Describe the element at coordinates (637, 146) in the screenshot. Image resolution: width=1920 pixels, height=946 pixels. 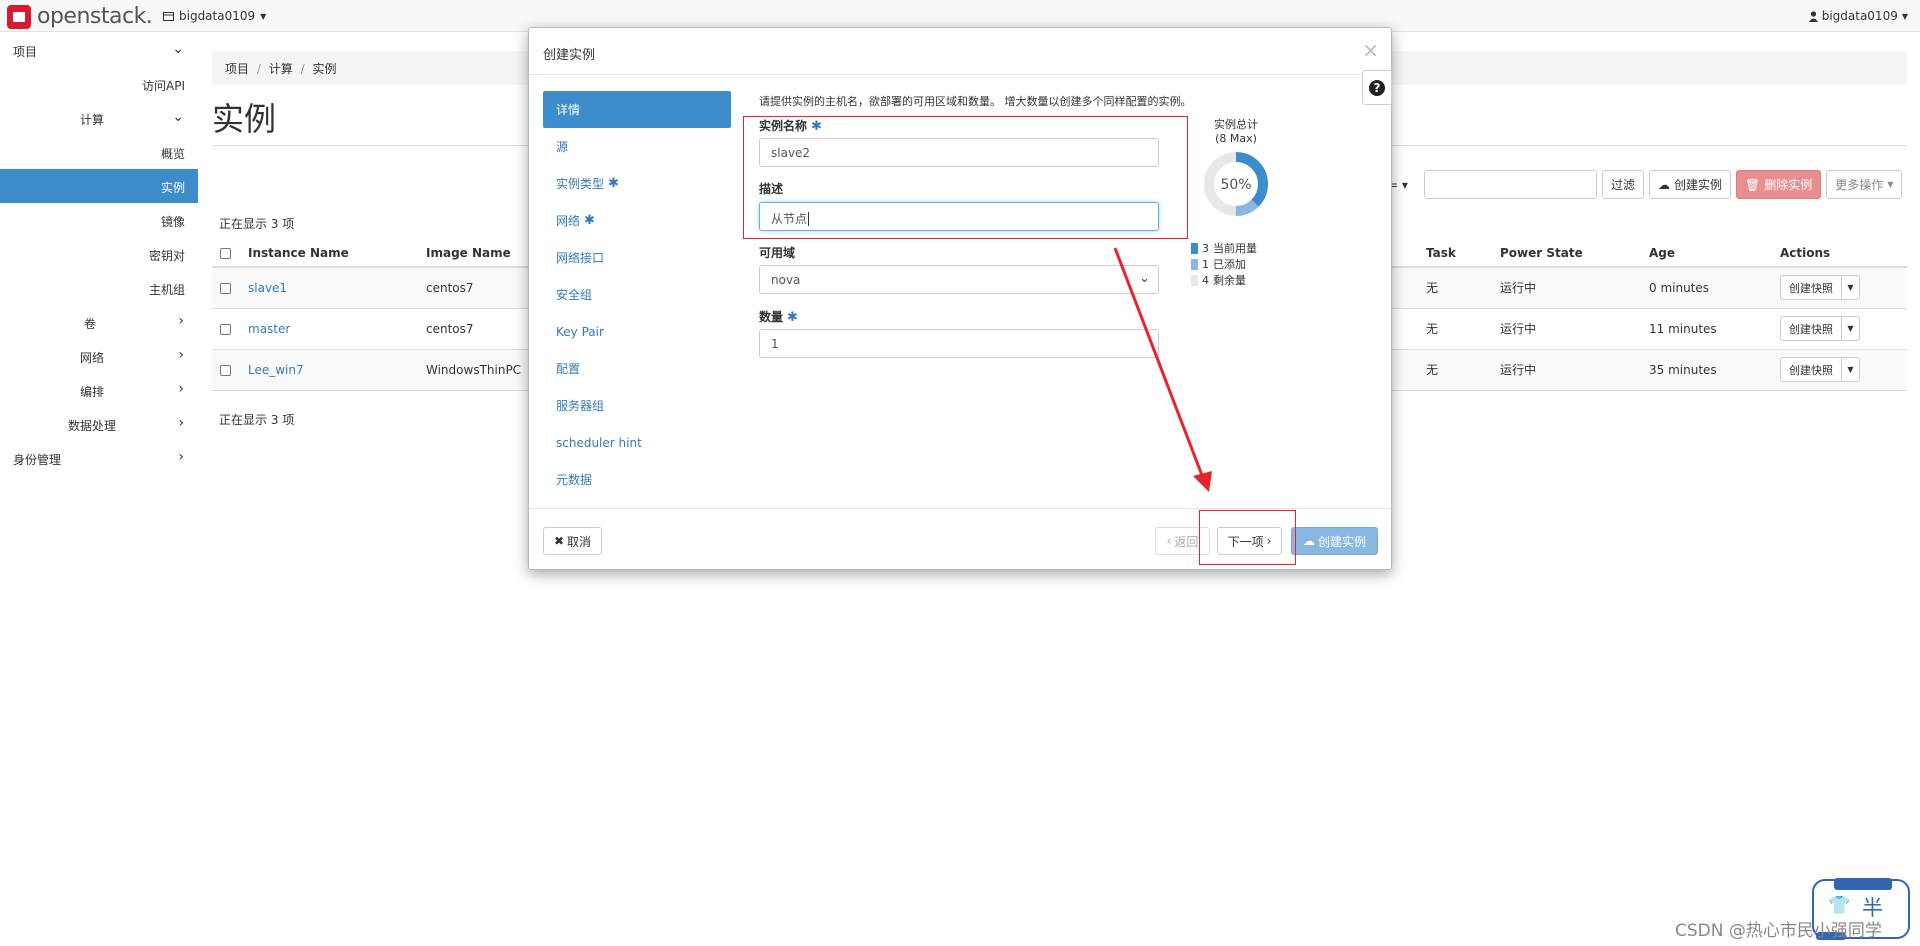
I see `step-source: 源` at that location.